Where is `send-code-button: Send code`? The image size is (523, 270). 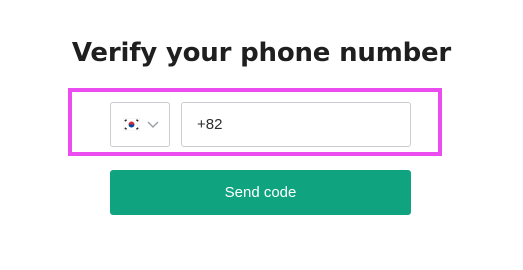
send-code-button: Send code is located at coordinates (260, 192).